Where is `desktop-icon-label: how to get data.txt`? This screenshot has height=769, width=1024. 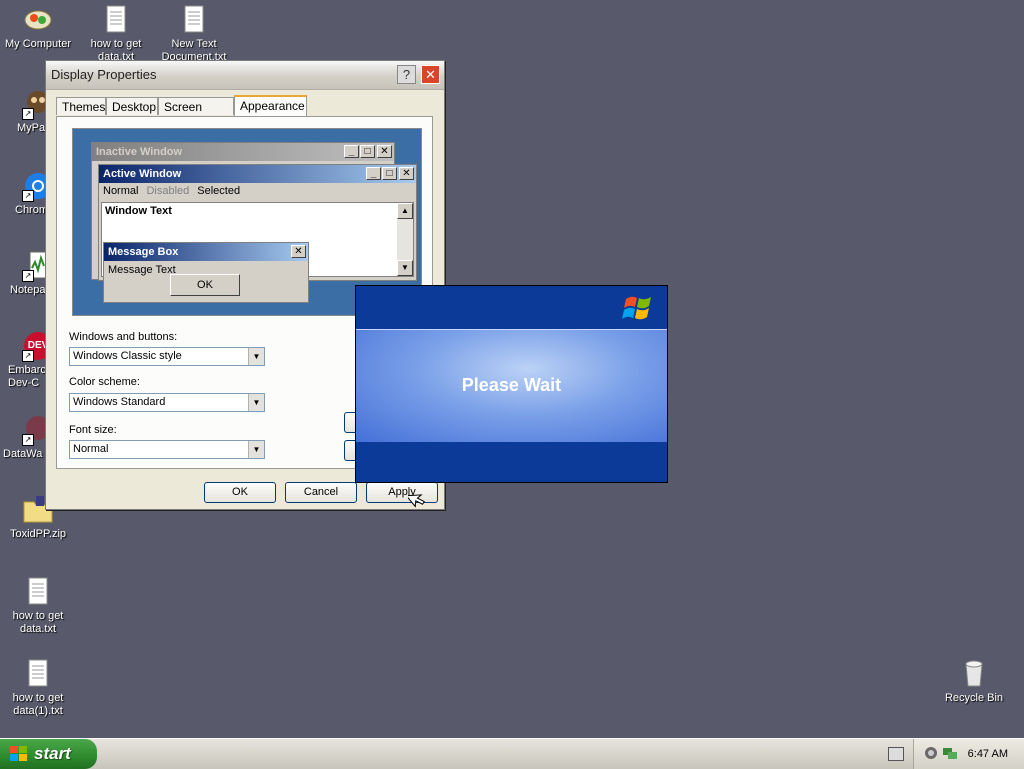 desktop-icon-label: how to get data.txt is located at coordinates (38, 622).